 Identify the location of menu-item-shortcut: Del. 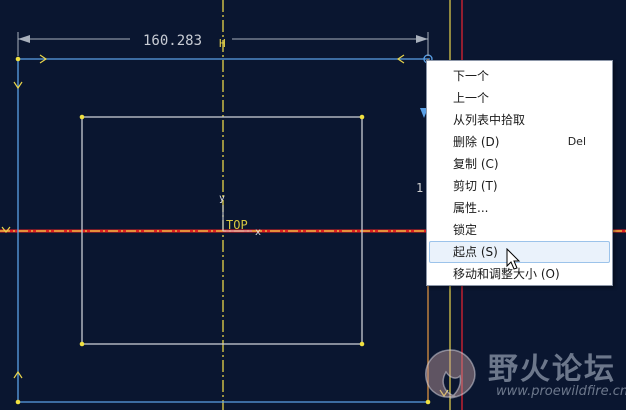
(576, 141).